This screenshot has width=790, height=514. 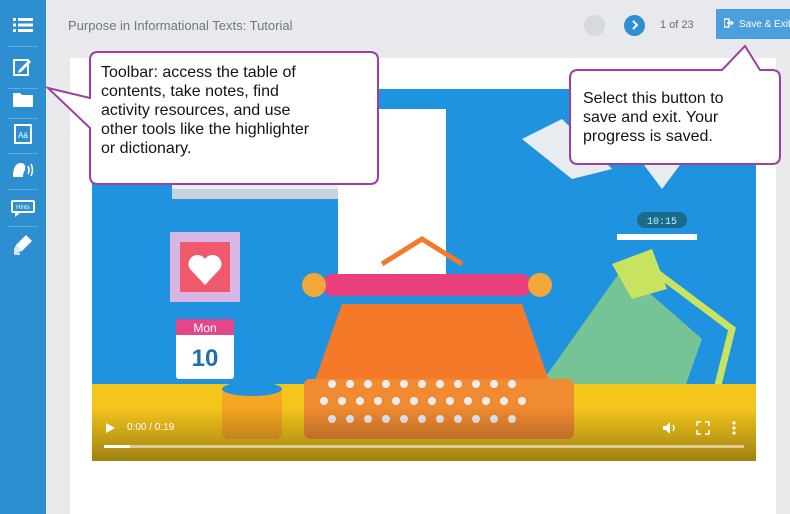 I want to click on toolbar-callout-line: activity resources, and use, so click(x=196, y=110).